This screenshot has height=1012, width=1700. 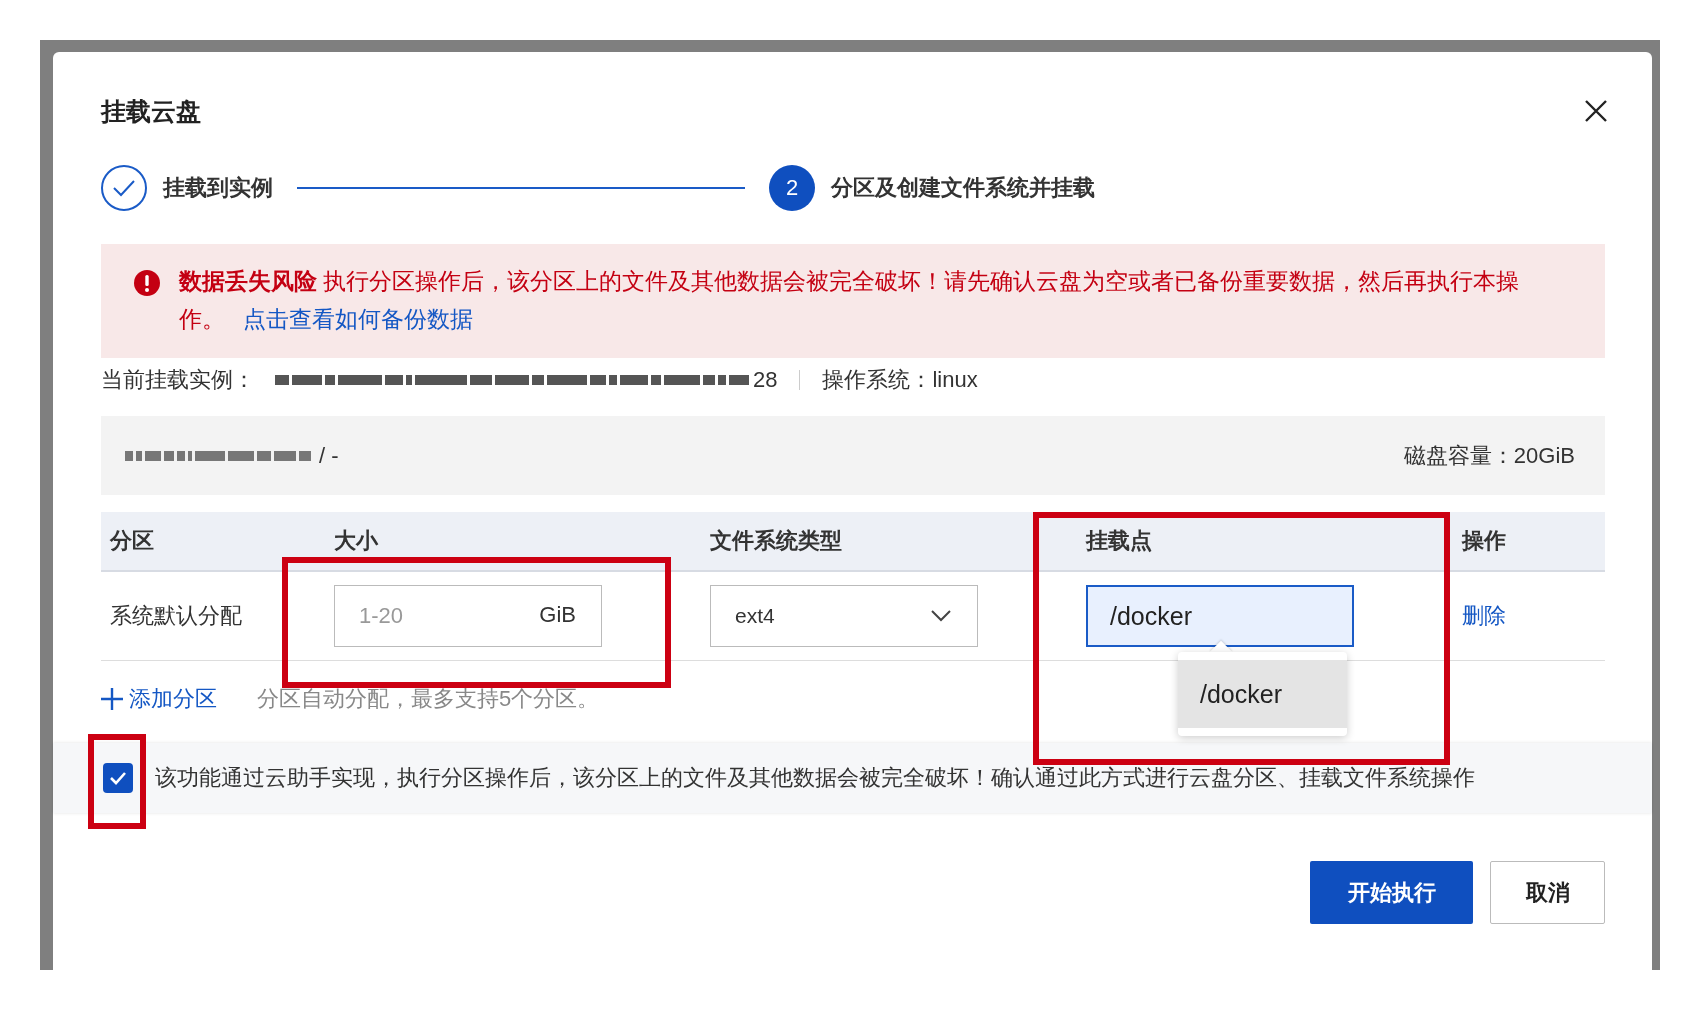 I want to click on column-header: 分区, so click(x=132, y=541).